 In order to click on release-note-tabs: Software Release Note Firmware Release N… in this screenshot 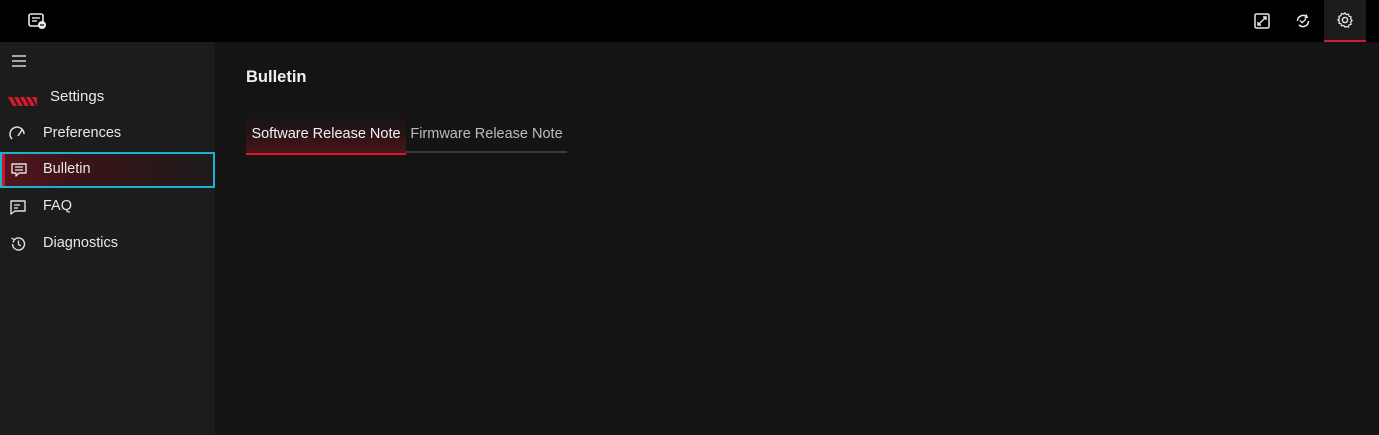, I will do `click(406, 134)`.